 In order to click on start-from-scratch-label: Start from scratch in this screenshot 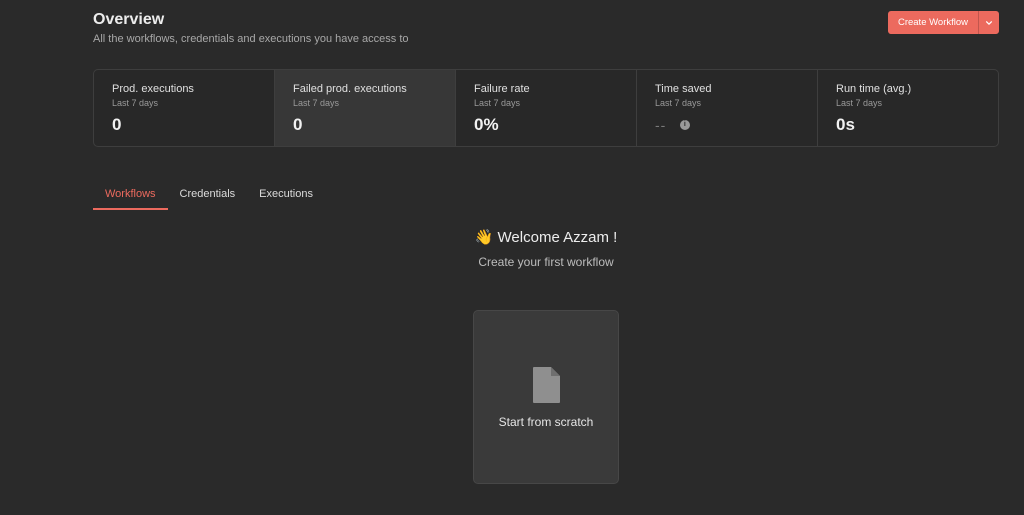, I will do `click(546, 422)`.